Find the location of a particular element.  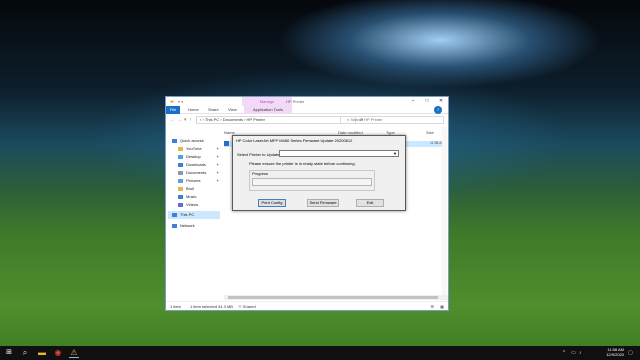

nav-item-documents: Documents ✦ is located at coordinates (198, 173).